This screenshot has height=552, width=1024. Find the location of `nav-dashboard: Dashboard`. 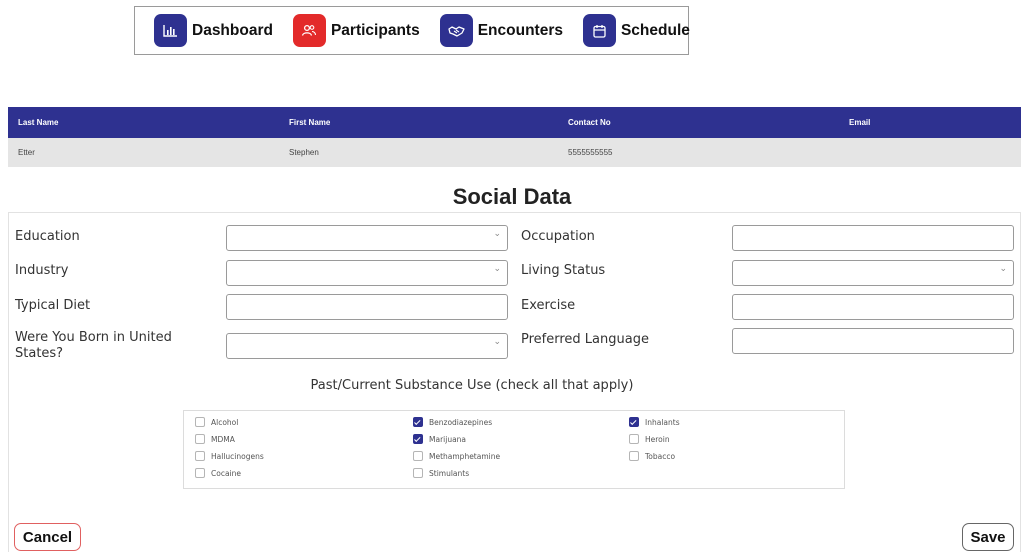

nav-dashboard: Dashboard is located at coordinates (213, 31).